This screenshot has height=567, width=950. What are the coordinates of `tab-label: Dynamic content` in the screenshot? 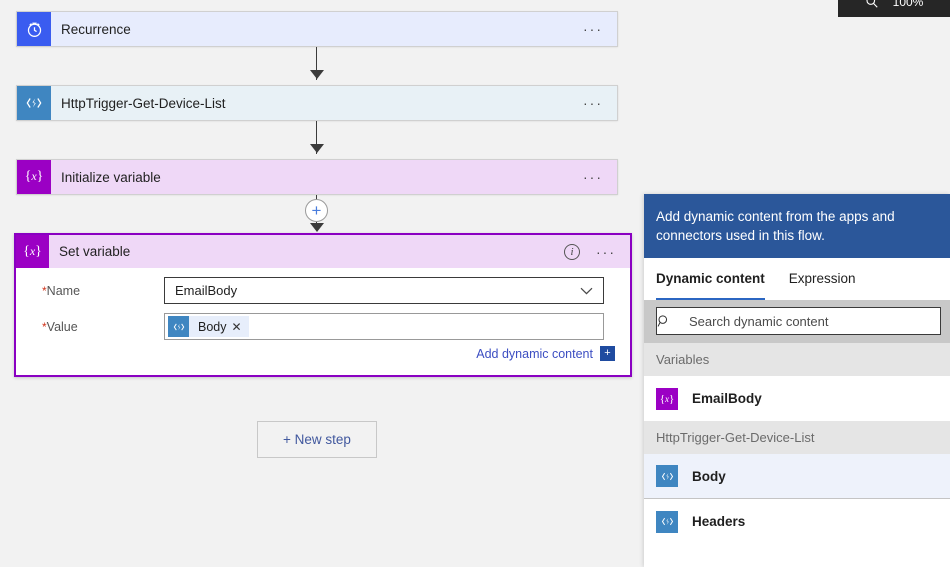 It's located at (710, 278).